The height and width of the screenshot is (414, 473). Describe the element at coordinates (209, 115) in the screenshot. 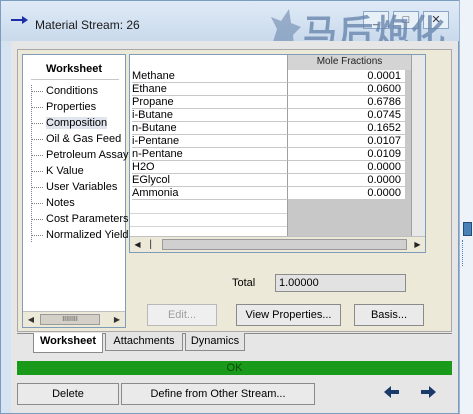

I see `component-name: i-Butane` at that location.